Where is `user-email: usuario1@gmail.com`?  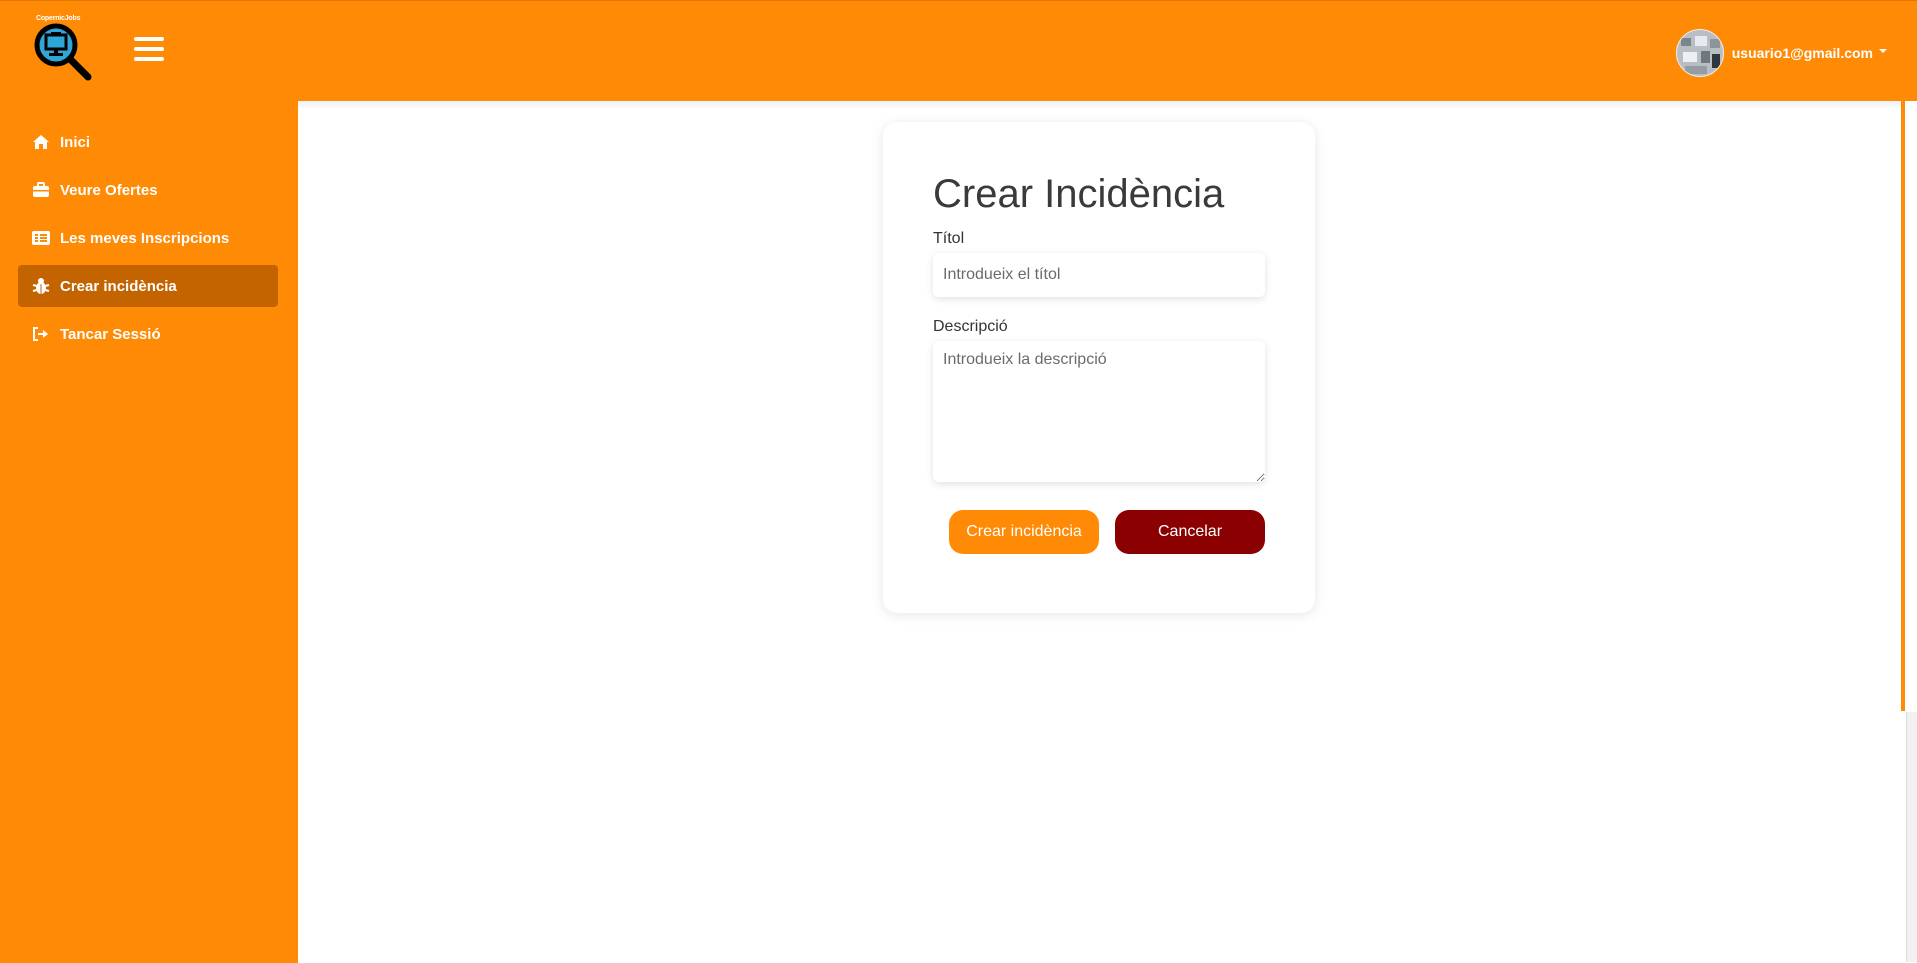
user-email: usuario1@gmail.com is located at coordinates (1802, 53).